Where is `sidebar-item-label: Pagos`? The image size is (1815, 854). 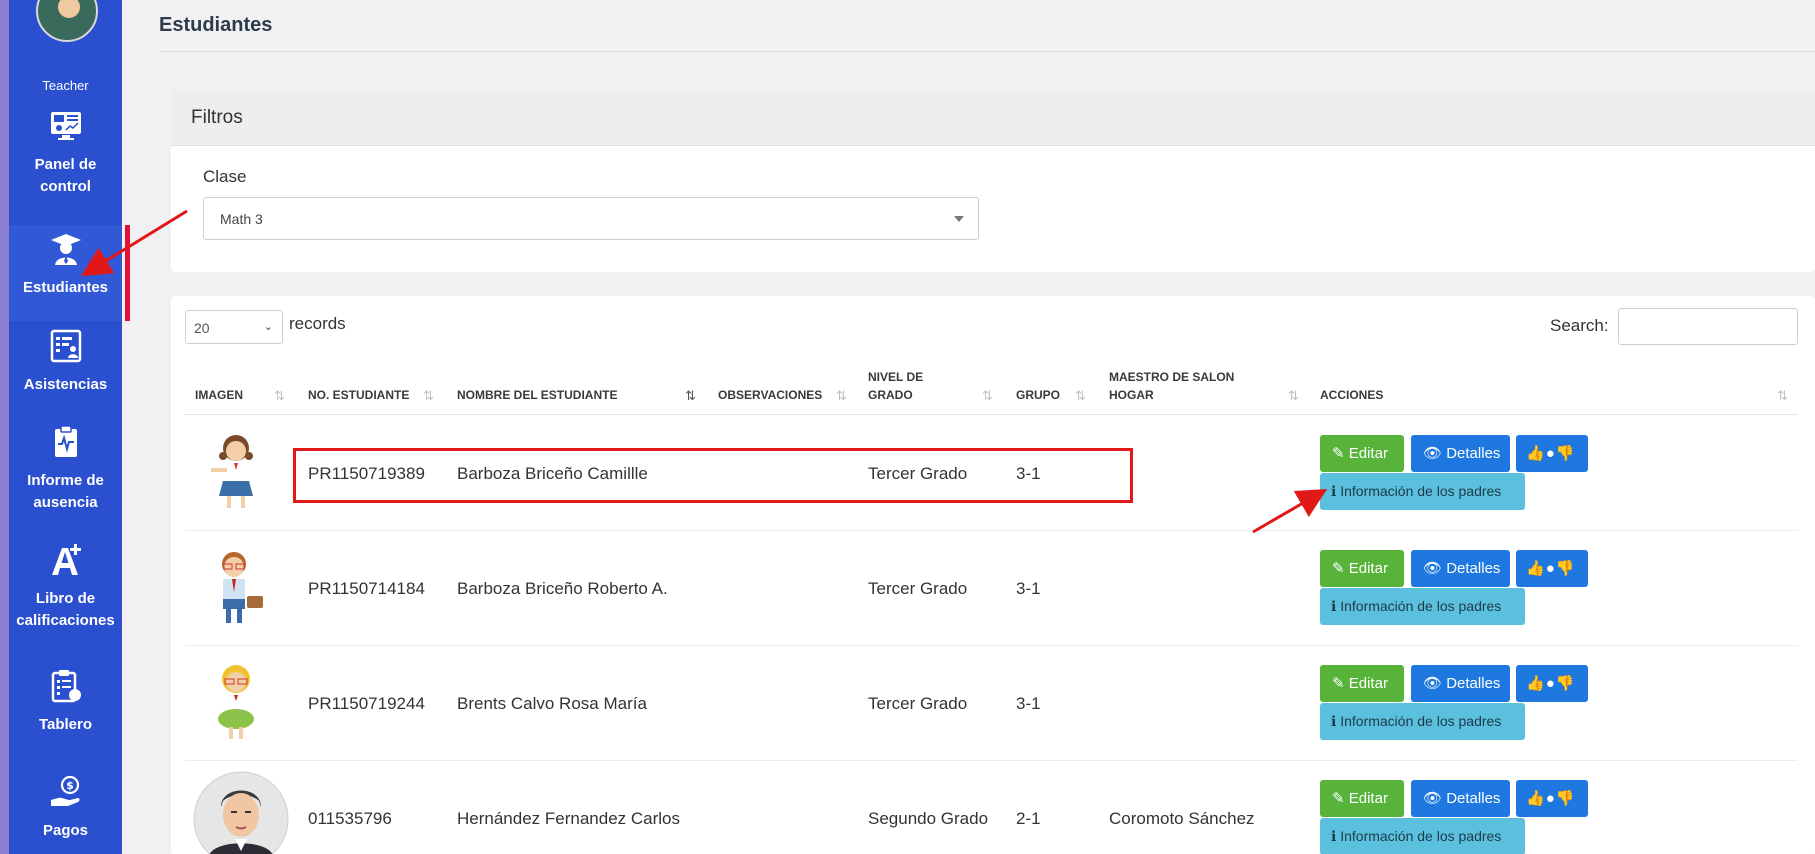 sidebar-item-label: Pagos is located at coordinates (65, 830).